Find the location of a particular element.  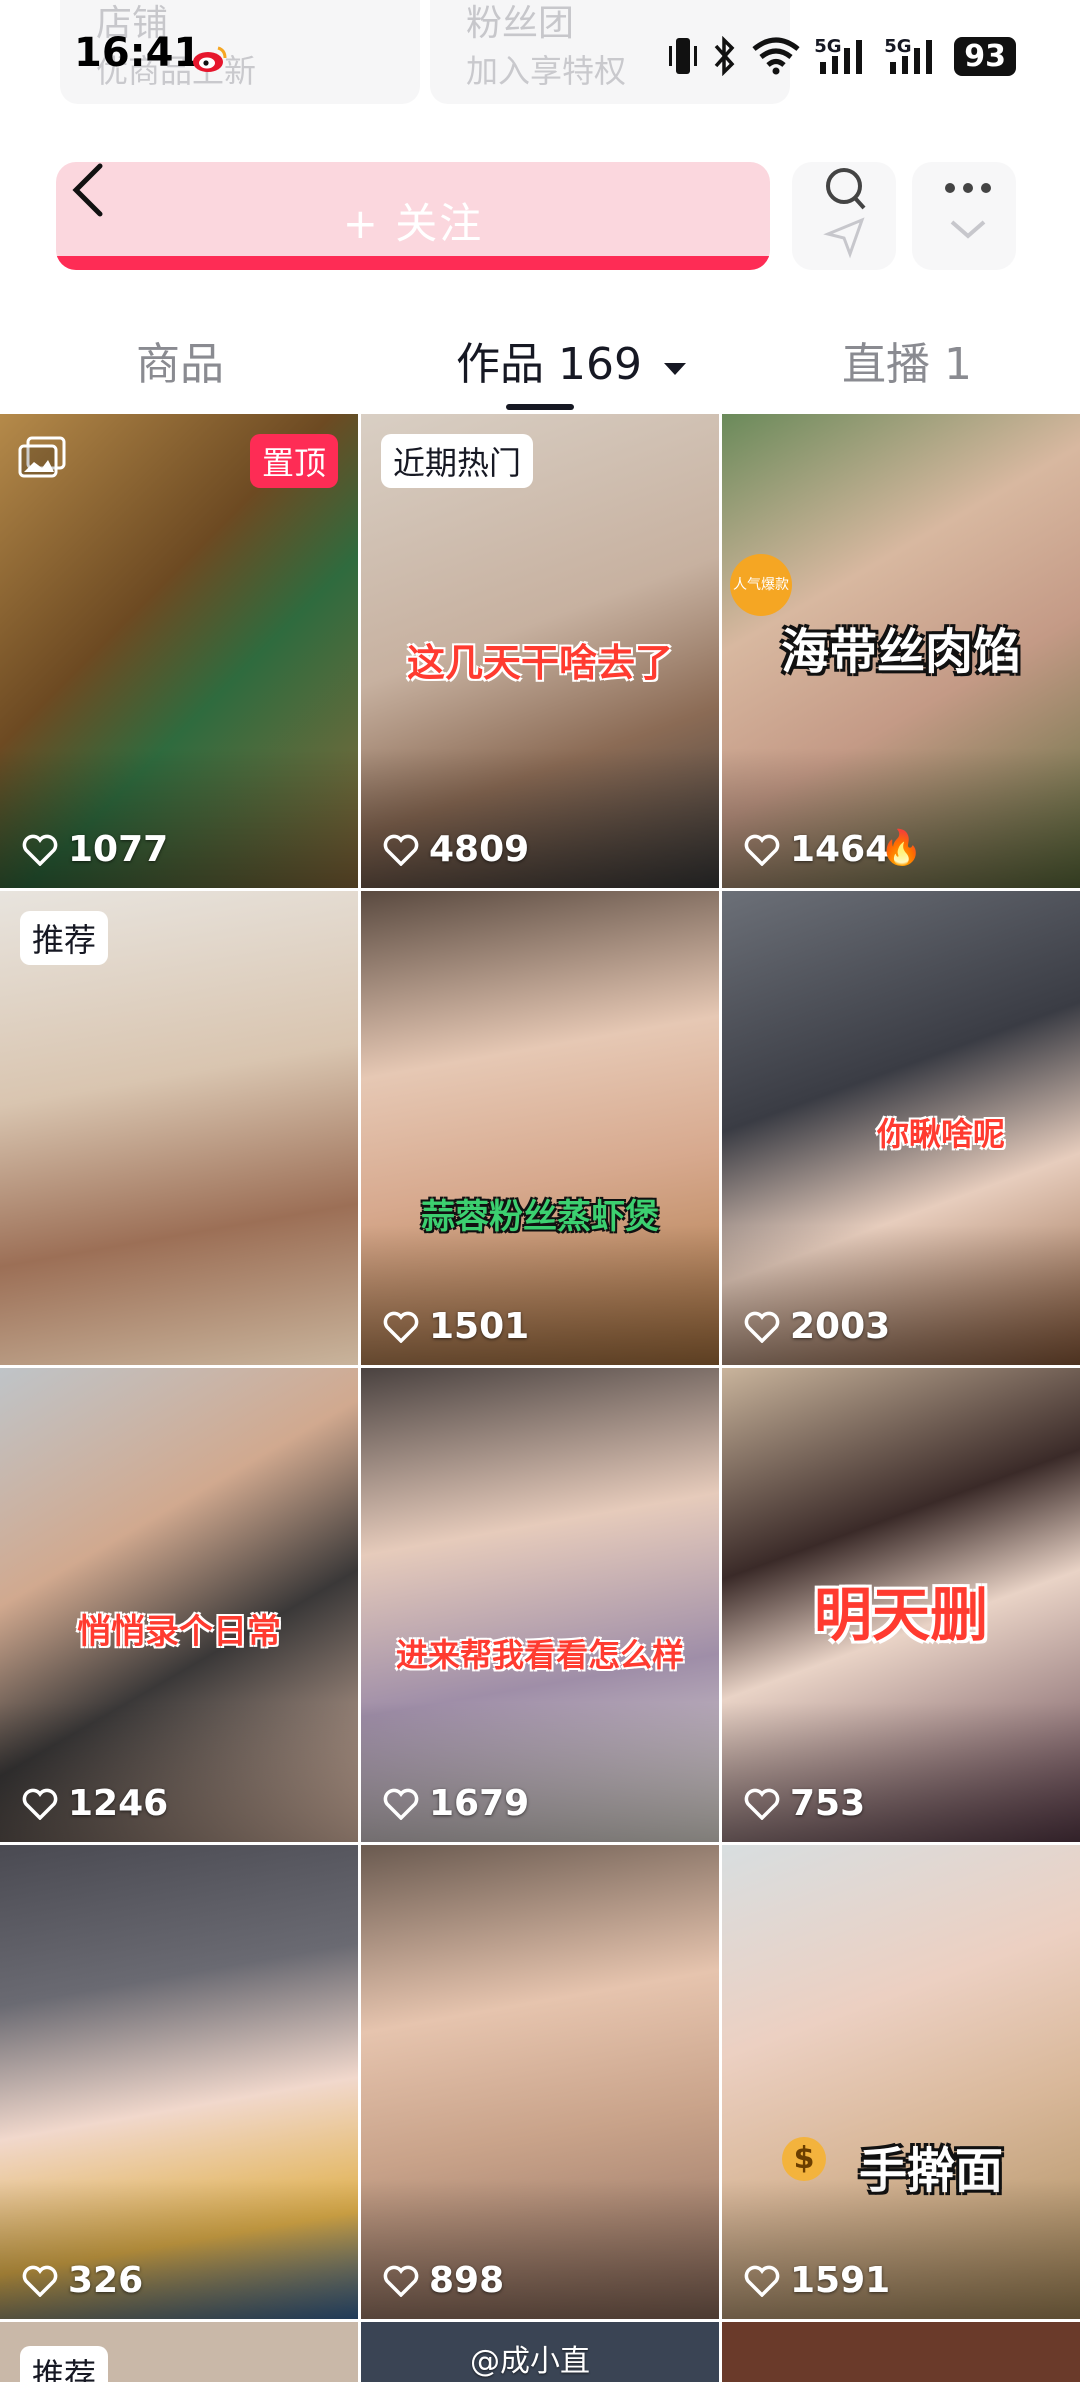

video-tile: 悄悄录个日常 1246 is located at coordinates (179, 1605).